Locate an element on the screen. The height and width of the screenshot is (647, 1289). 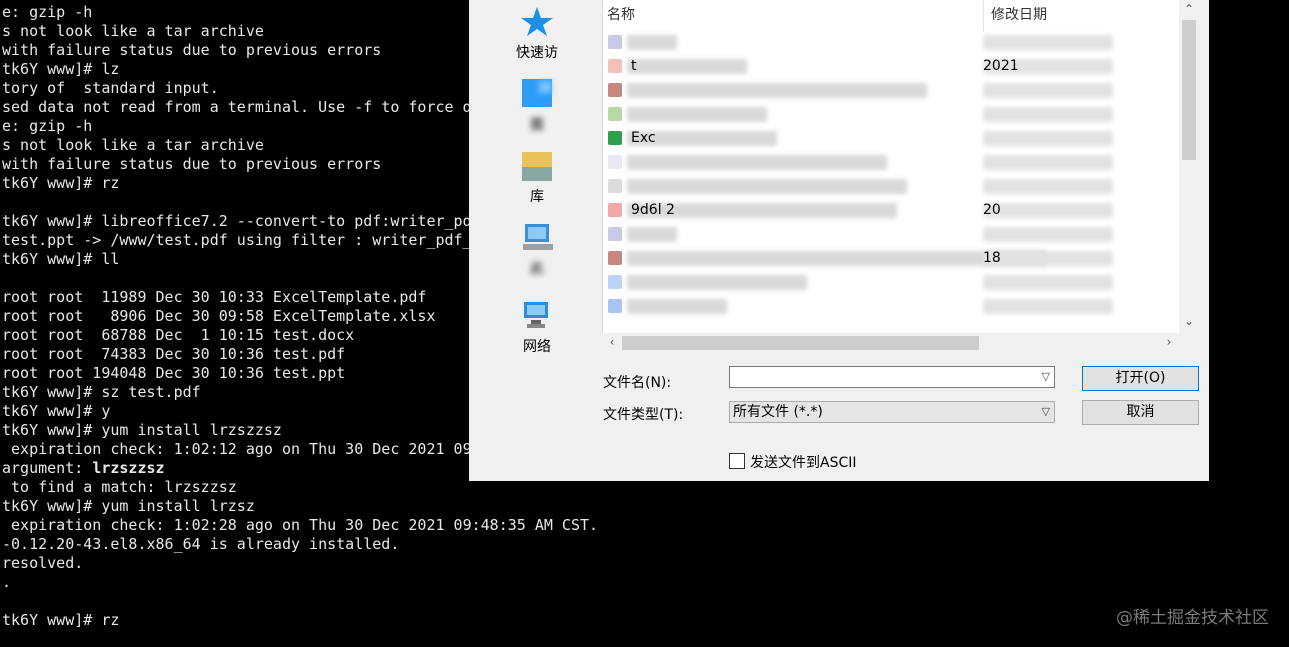
desktop-icon is located at coordinates (537, 94).